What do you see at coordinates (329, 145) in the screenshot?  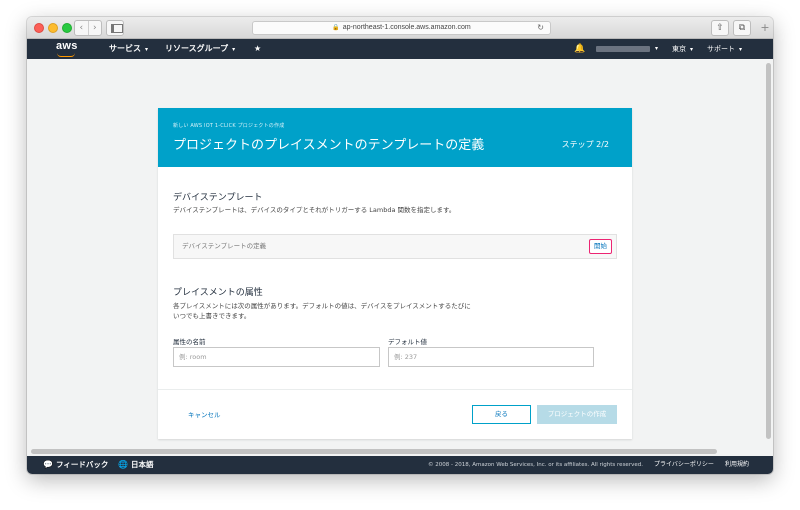 I see `page-title: プロジェクトのプレイスメントのテンプレートの定義` at bounding box center [329, 145].